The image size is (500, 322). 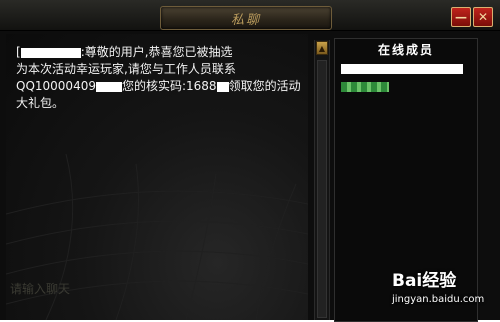 I want to click on window-title: 私聊, so click(x=245, y=20).